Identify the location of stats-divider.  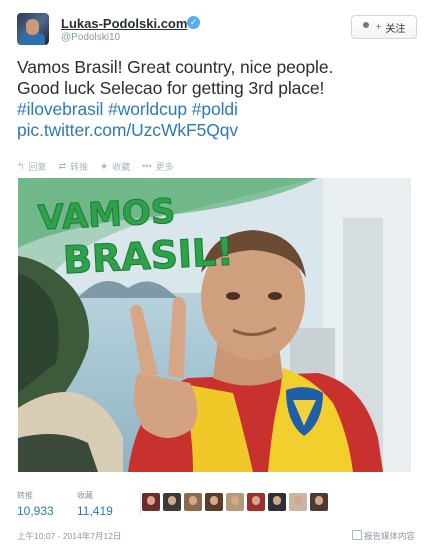
(140, 504).